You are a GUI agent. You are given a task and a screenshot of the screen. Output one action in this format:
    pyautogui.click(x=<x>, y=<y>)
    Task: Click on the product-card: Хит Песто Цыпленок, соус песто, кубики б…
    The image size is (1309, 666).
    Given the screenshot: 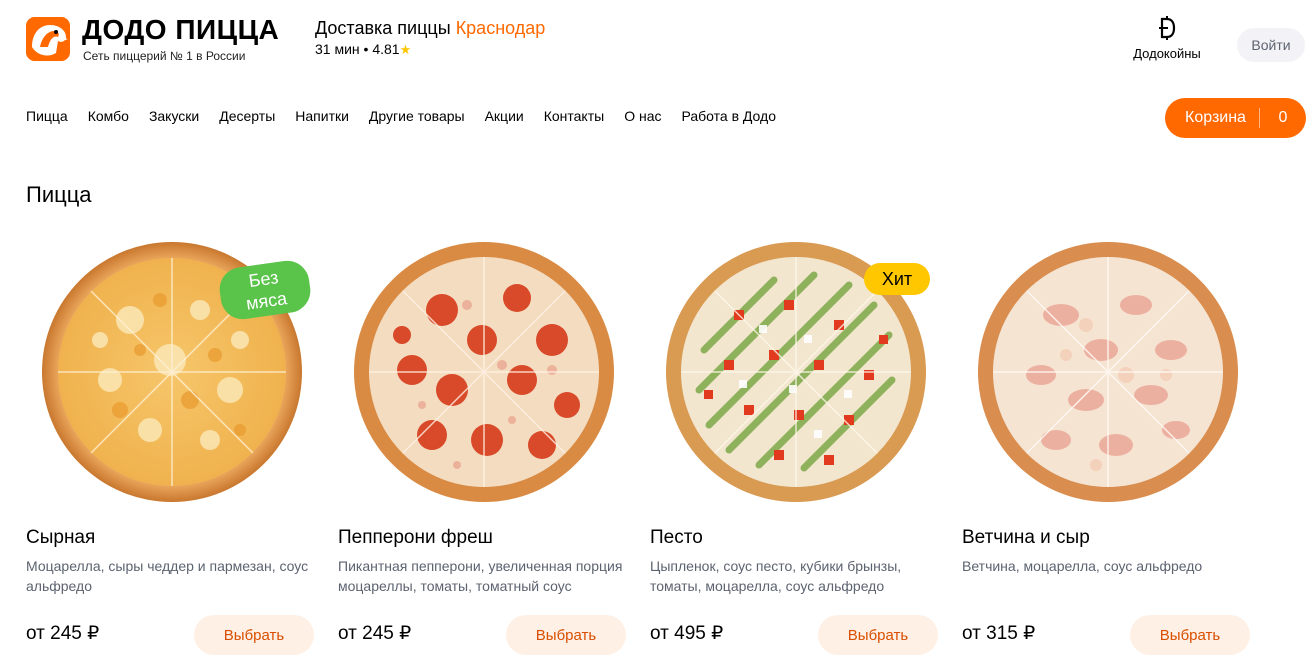 What is the action you would take?
    pyautogui.click(x=795, y=451)
    